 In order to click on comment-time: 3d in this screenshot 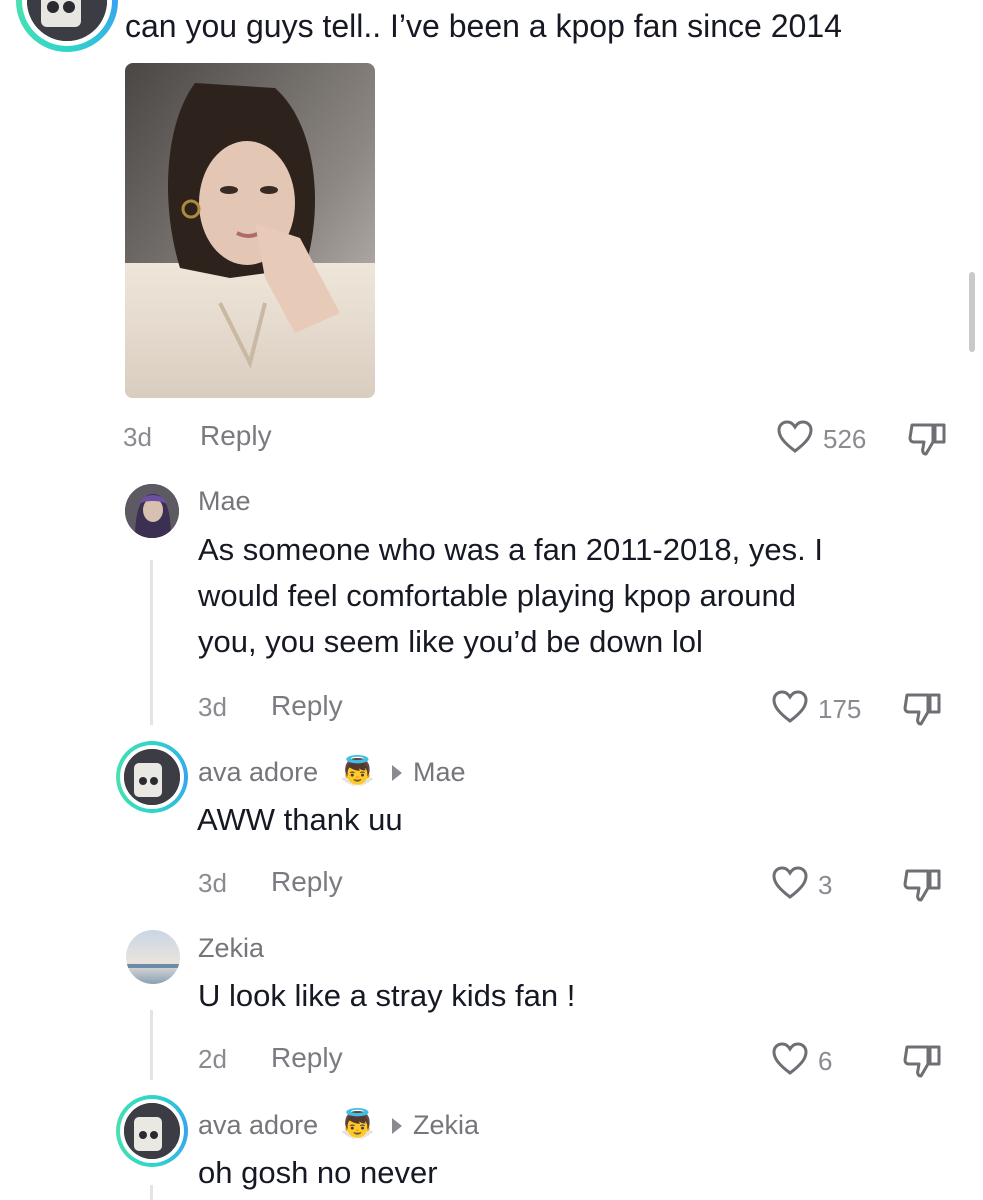, I will do `click(137, 437)`.